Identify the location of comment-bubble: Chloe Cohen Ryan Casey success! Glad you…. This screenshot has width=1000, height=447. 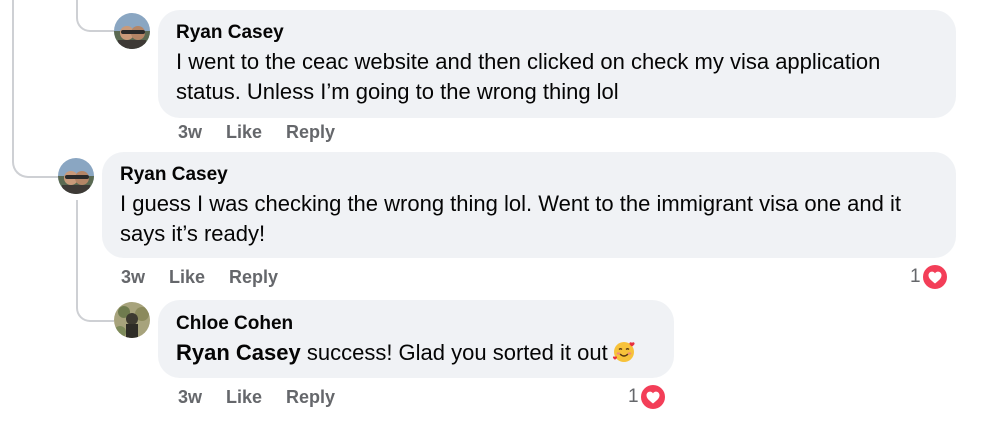
(416, 339).